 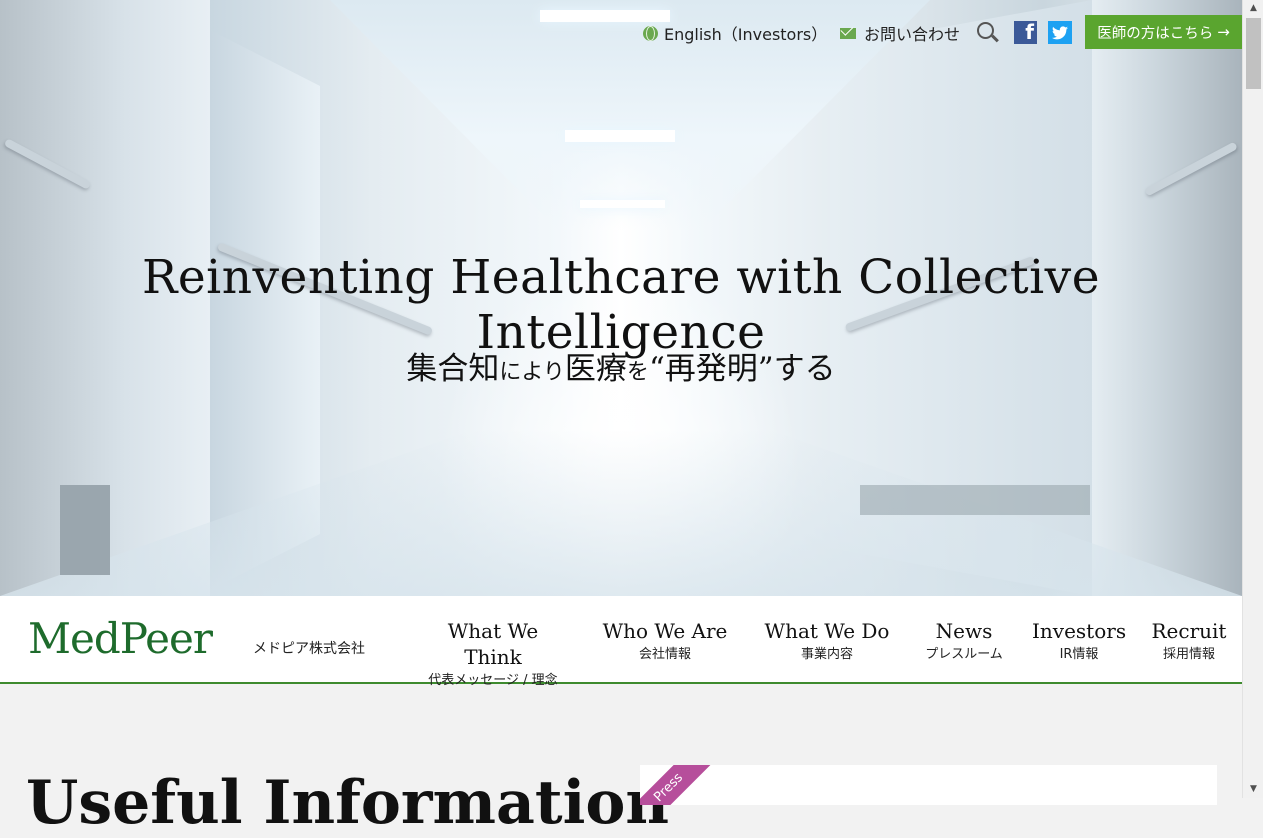 I want to click on mail-icon, so click(x=848, y=33).